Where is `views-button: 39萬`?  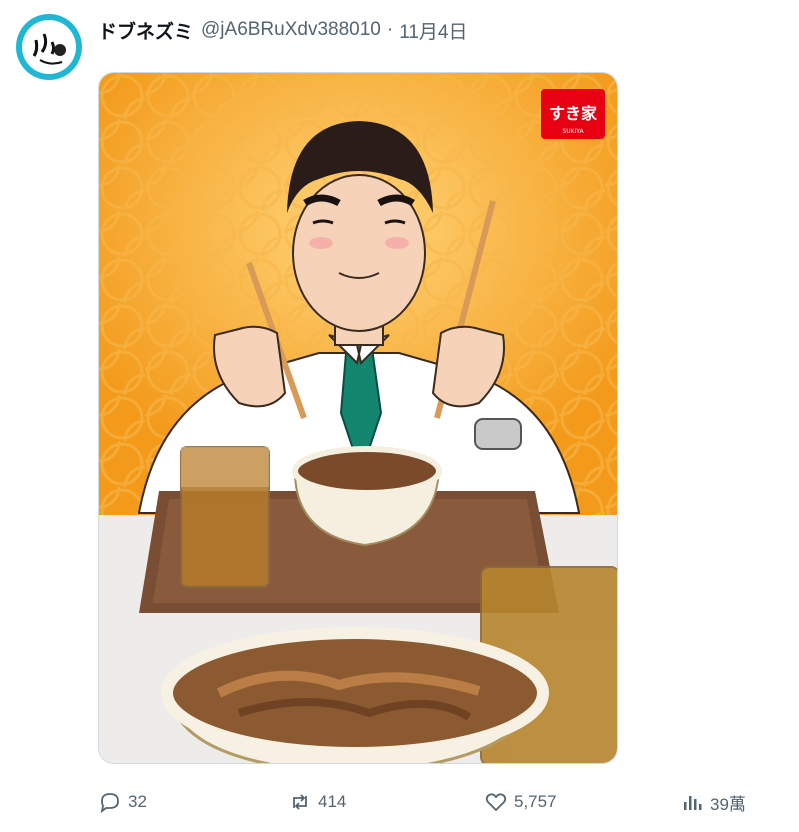
views-button: 39萬 is located at coordinates (713, 802).